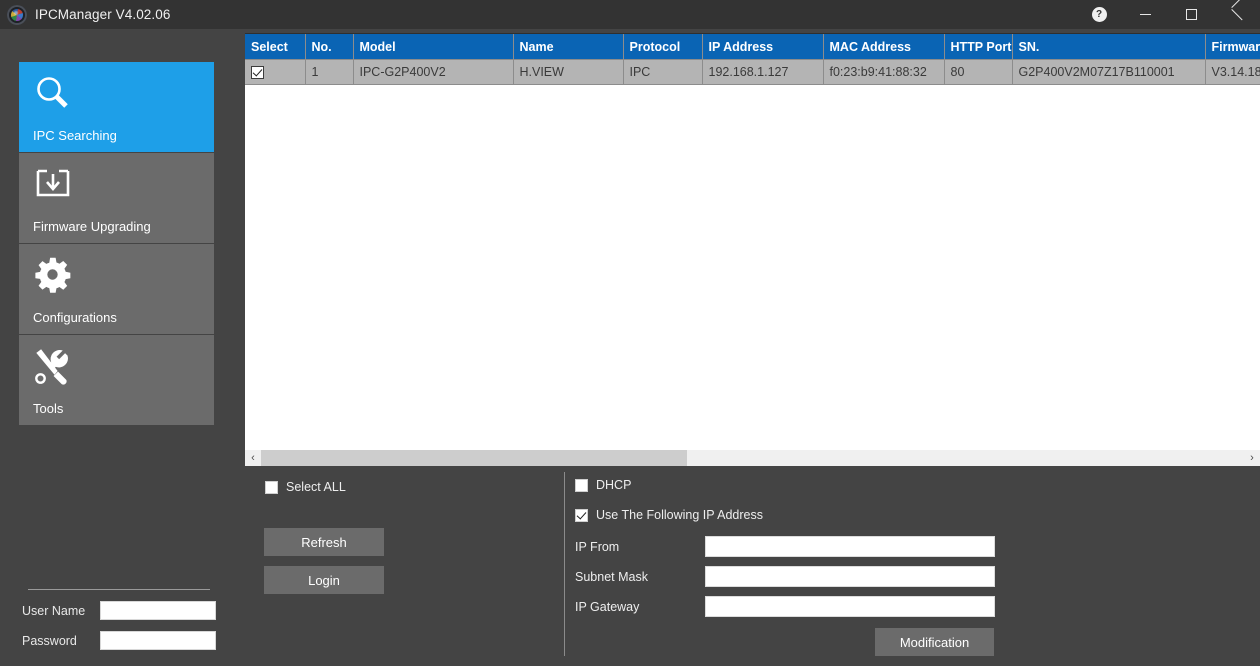 Image resolution: width=1260 pixels, height=666 pixels. Describe the element at coordinates (1109, 72) in the screenshot. I see `cell-sn: G2P400V2M07Z17B110001` at that location.